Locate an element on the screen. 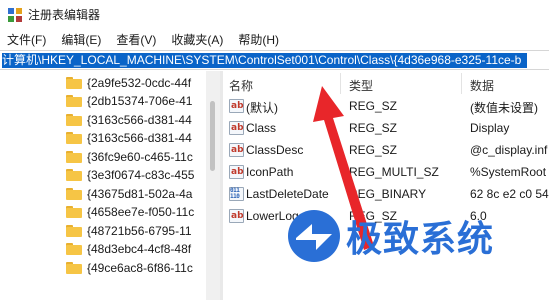 The width and height of the screenshot is (549, 300). tree-item: {49ce6ac8-6f86-11c is located at coordinates (120, 268).